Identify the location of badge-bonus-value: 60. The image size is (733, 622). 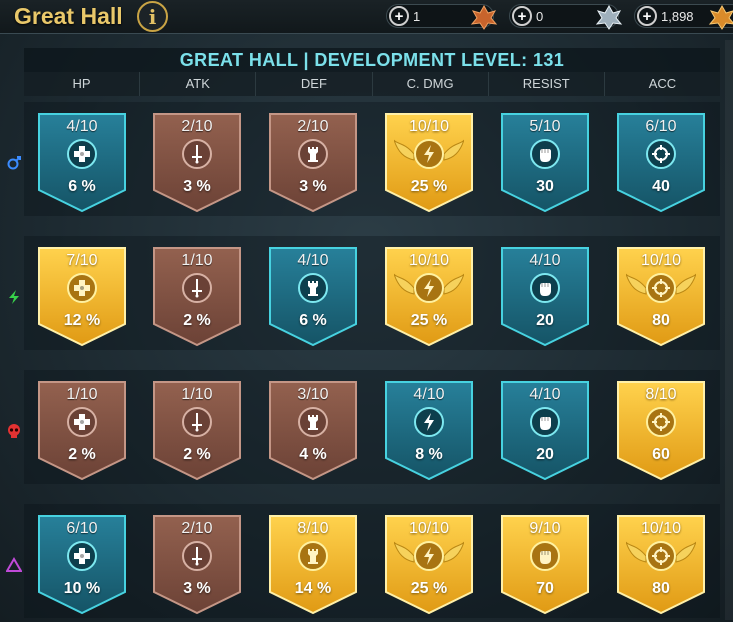
(661, 454).